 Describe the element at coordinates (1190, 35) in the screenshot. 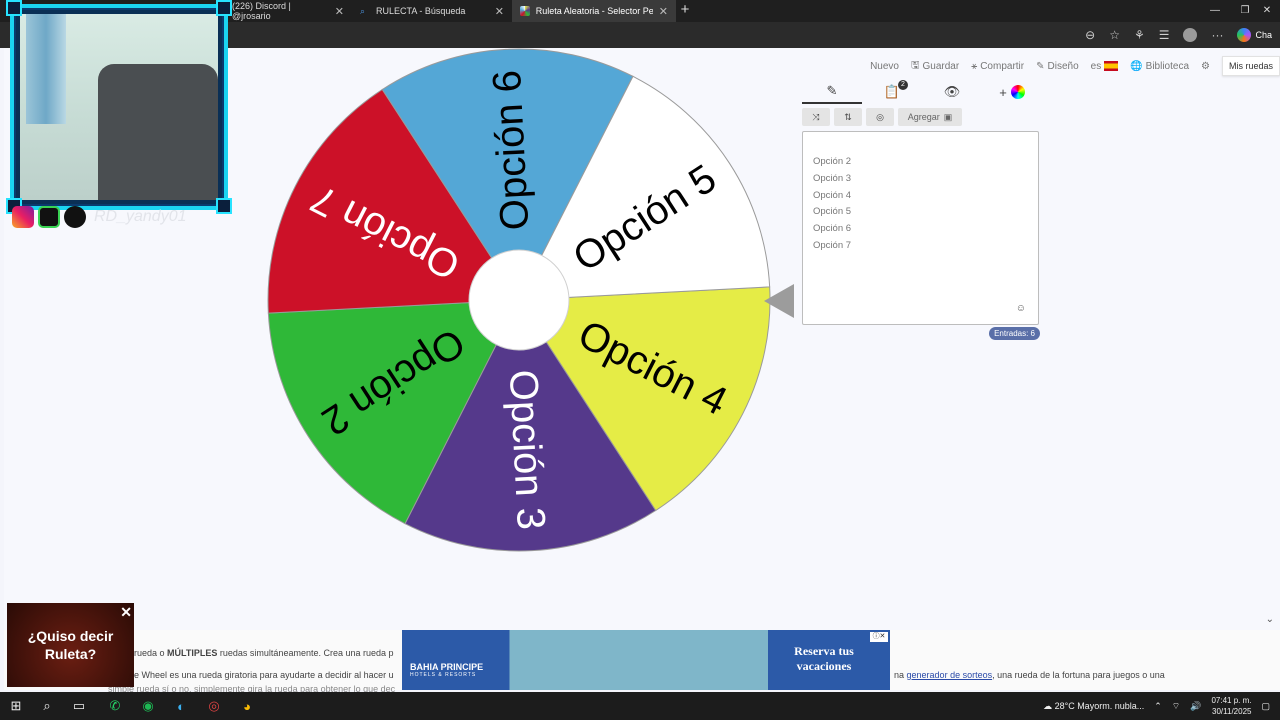

I see `profile-avatar` at that location.